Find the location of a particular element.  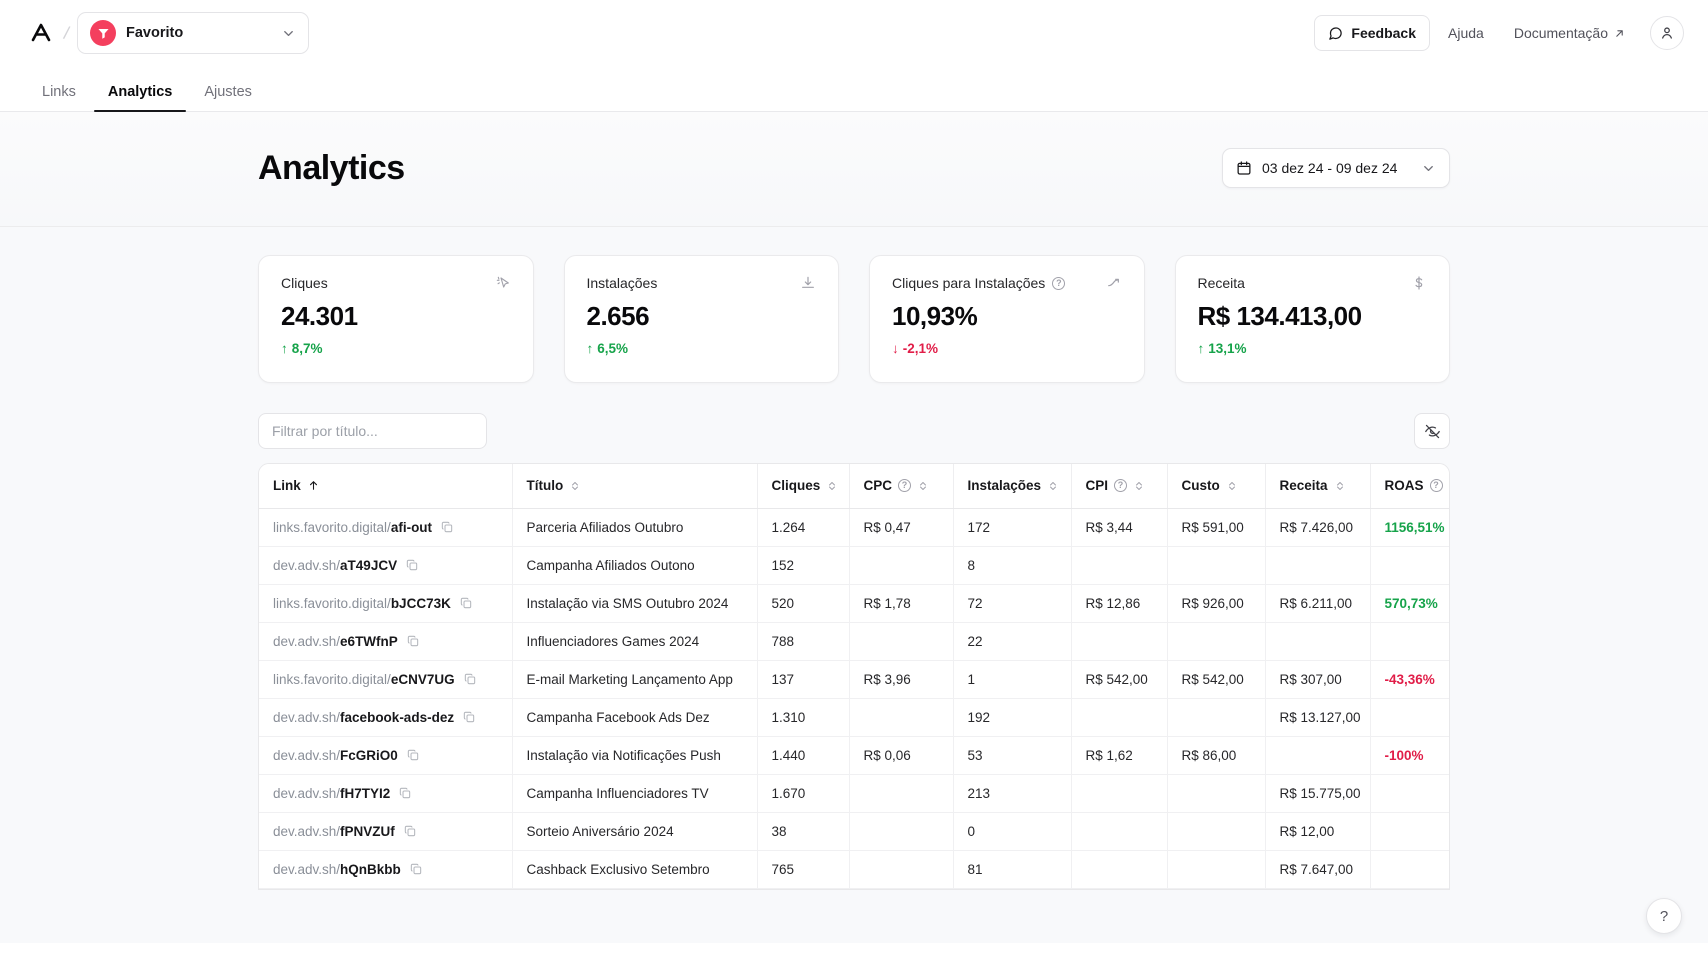

cell-link: links.favorito.digital/eCNV7UG is located at coordinates (386, 679).